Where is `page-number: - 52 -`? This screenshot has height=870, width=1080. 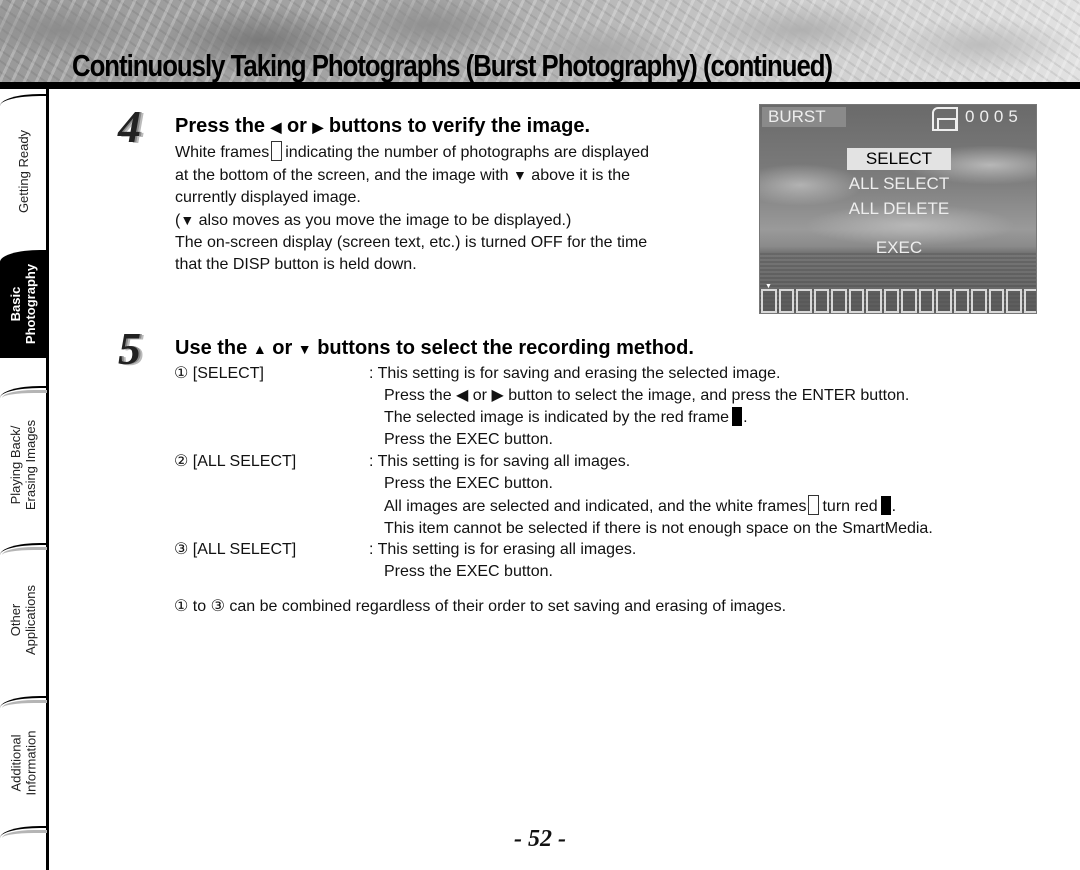
page-number: - 52 - is located at coordinates (540, 839).